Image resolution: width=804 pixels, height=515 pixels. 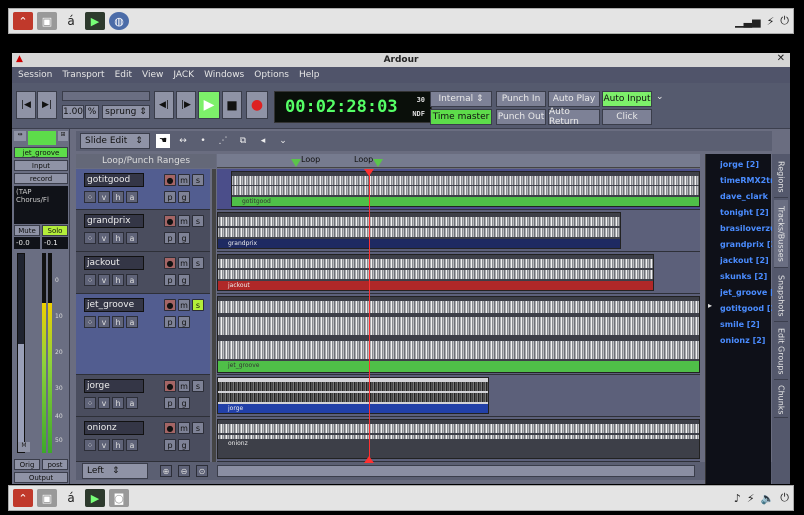 I want to click on region-item: gotitgood [2], so click(x=747, y=308).